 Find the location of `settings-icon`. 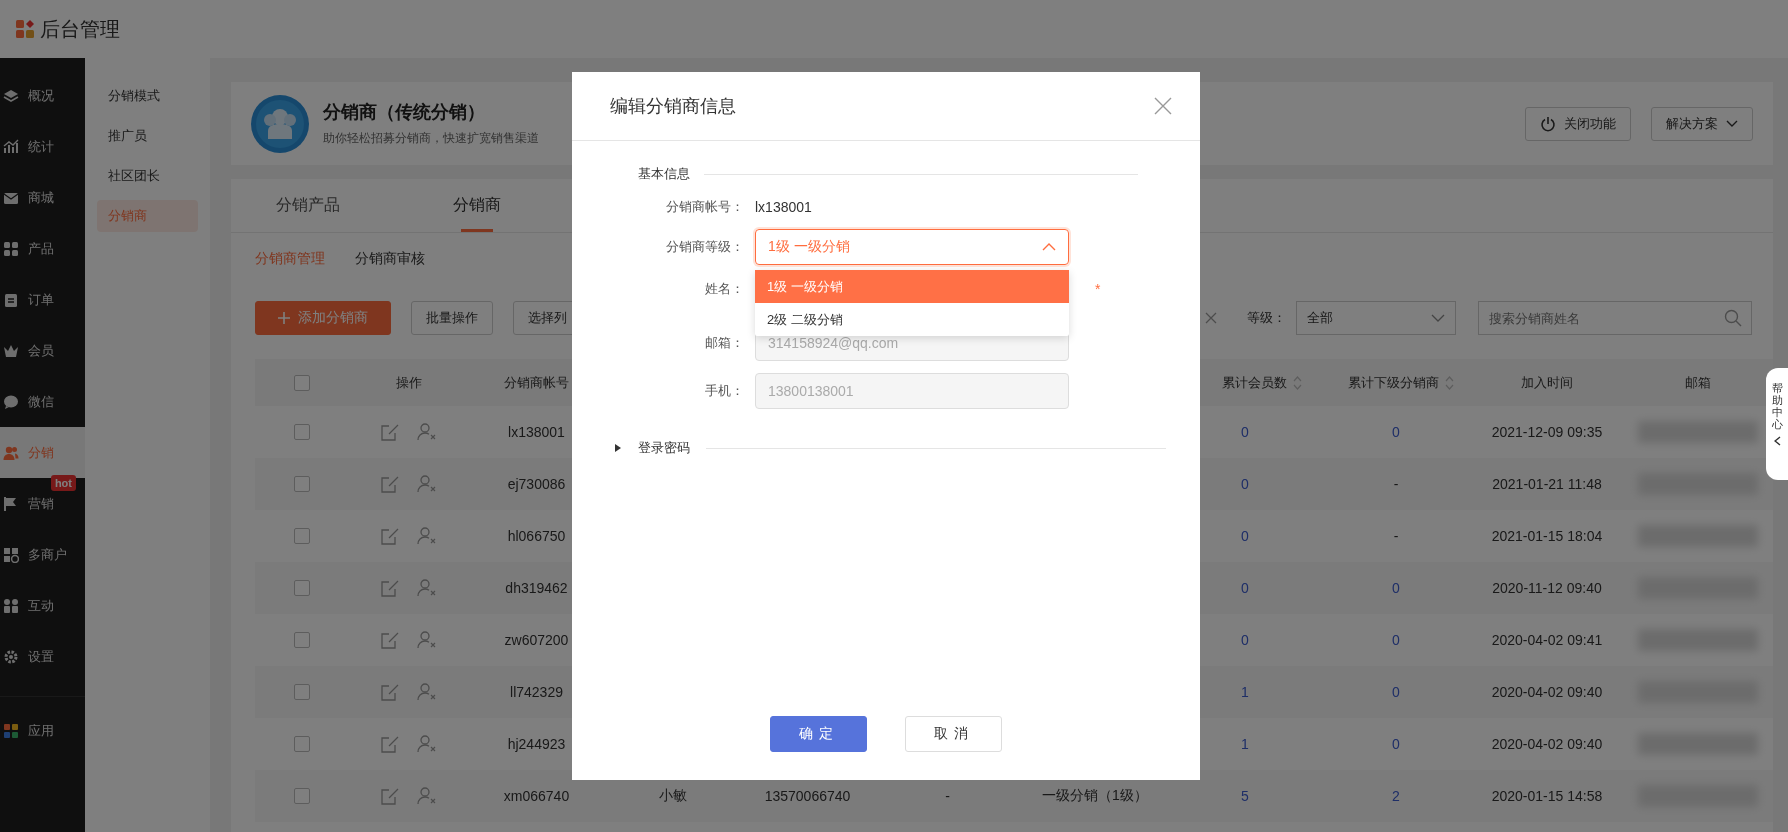

settings-icon is located at coordinates (11, 656).